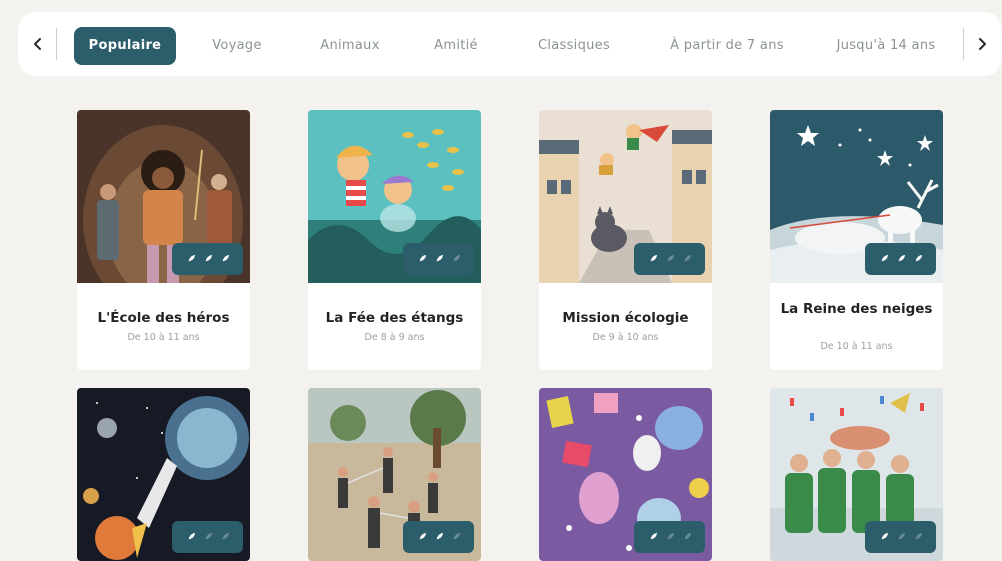 Image resolution: width=1002 pixels, height=561 pixels. I want to click on tab-classiques: Classiques, so click(574, 46).